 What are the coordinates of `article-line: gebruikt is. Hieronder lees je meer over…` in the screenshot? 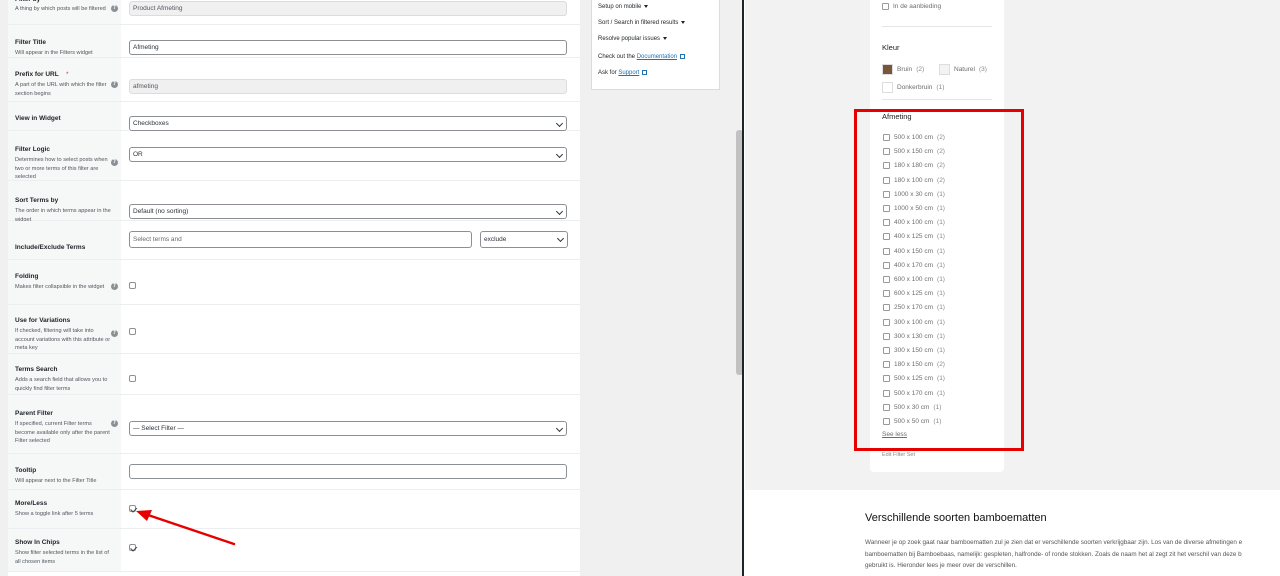 It's located at (941, 565).